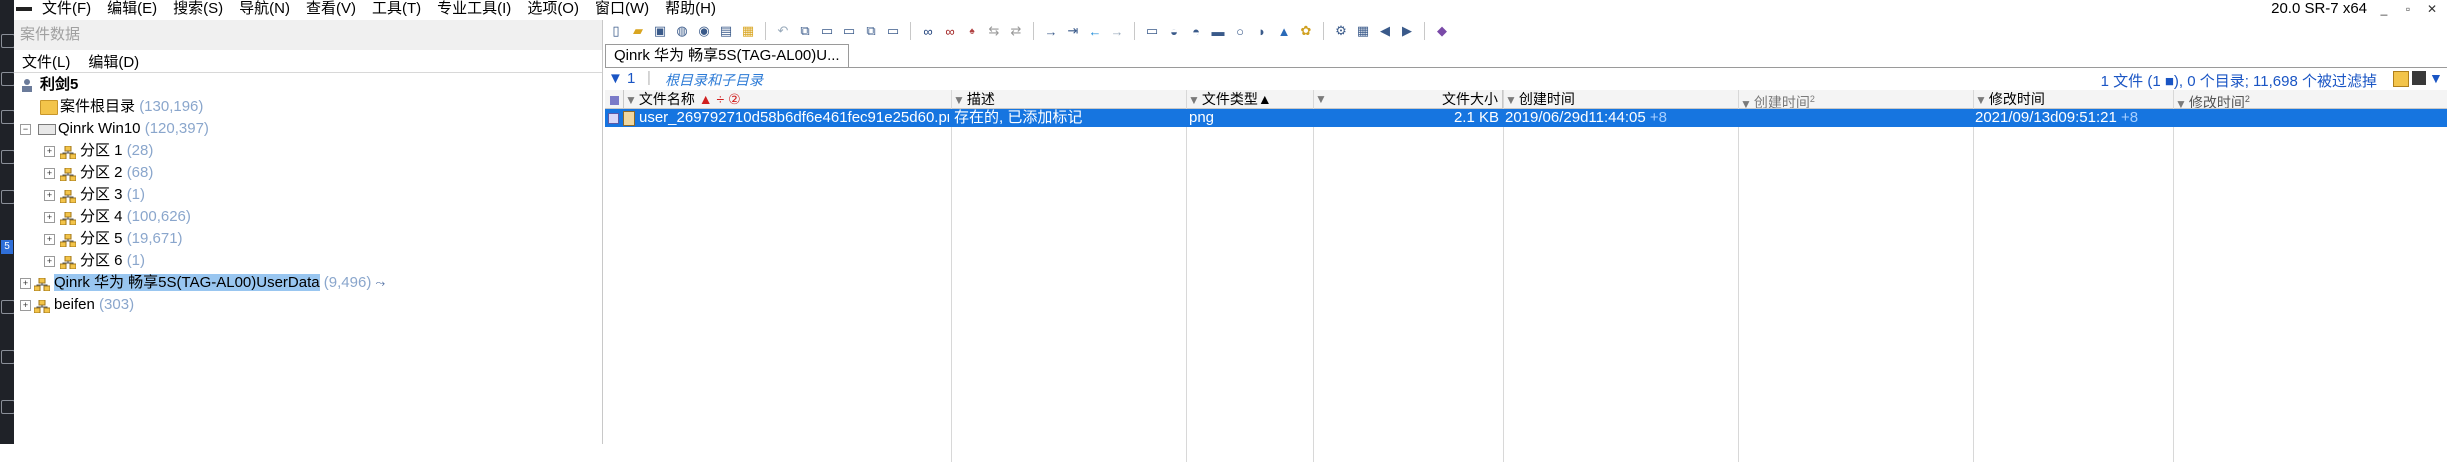 The height and width of the screenshot is (462, 2447). Describe the element at coordinates (553, 9) in the screenshot. I see `menu-options: 选项(O)` at that location.